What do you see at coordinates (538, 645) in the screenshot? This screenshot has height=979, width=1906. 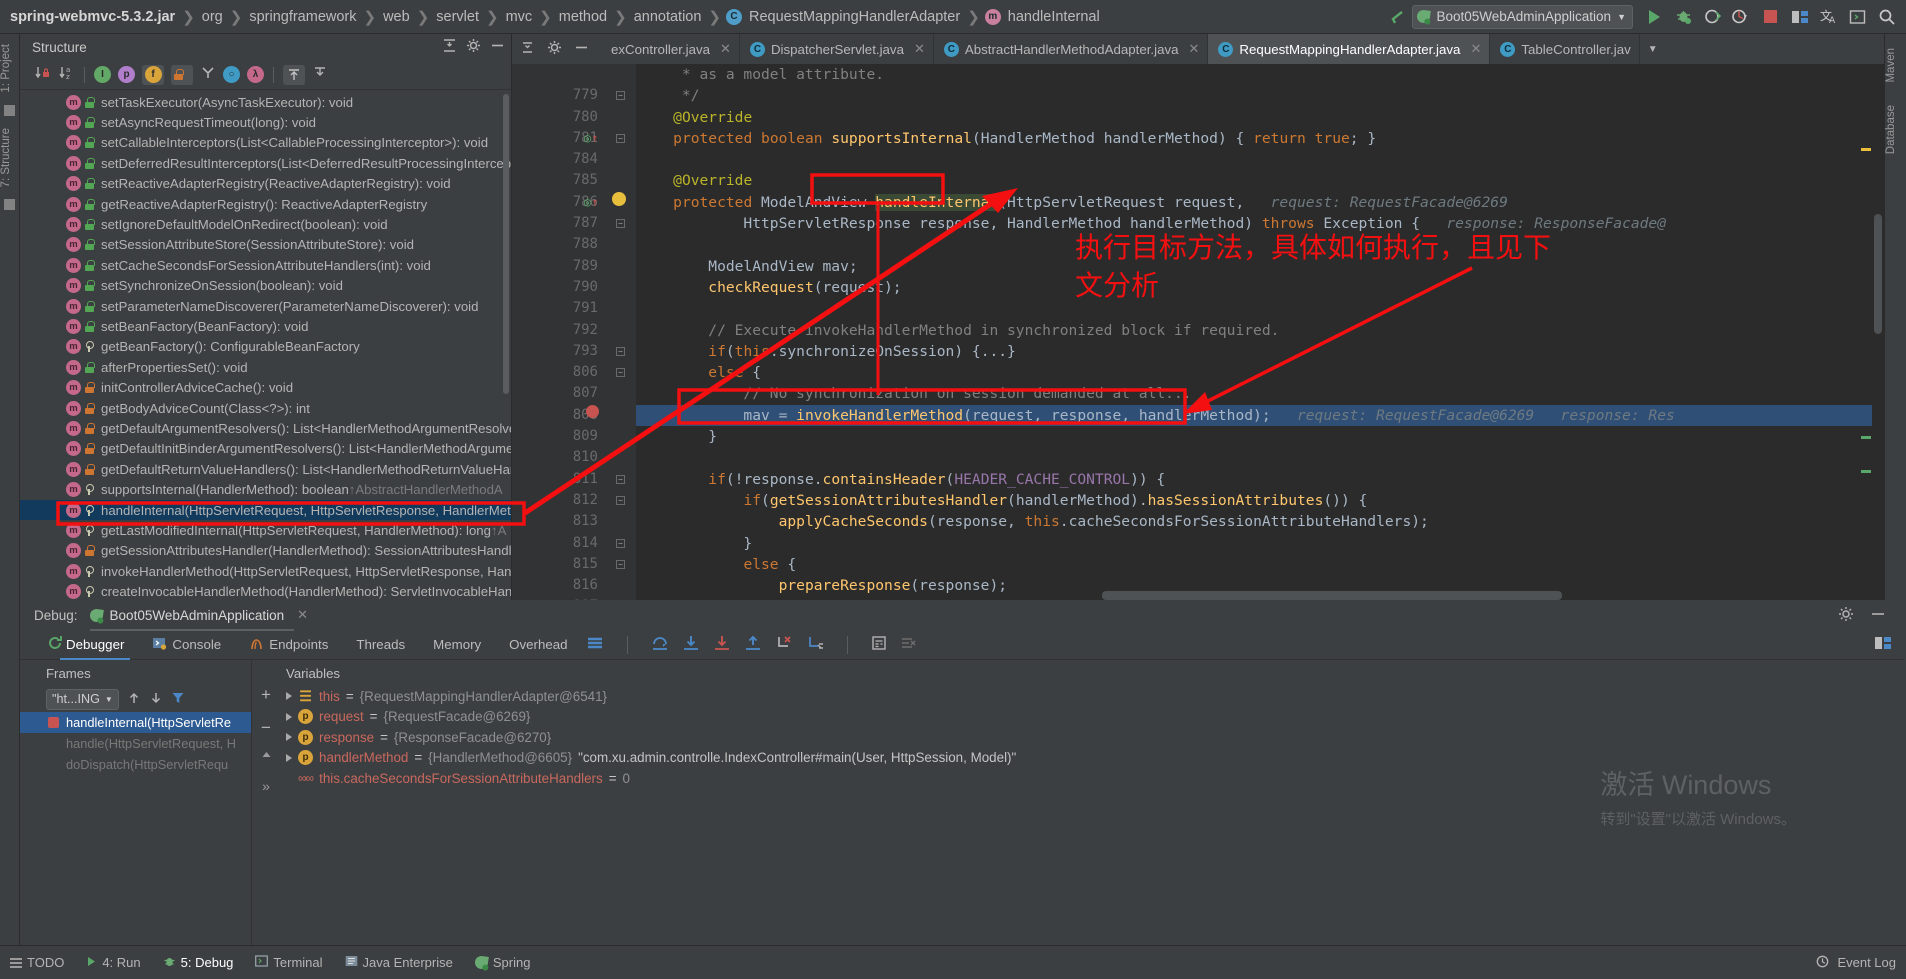 I see `tab-overhead: Overhead` at bounding box center [538, 645].